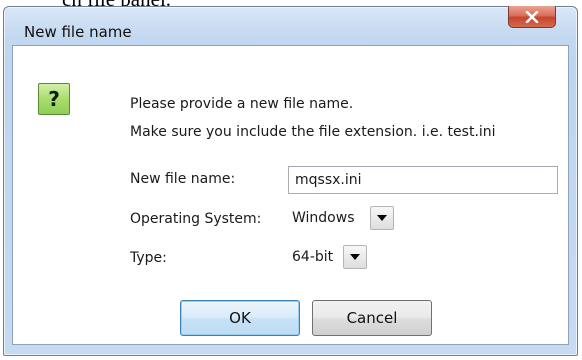 The height and width of the screenshot is (360, 582). Describe the element at coordinates (78, 32) in the screenshot. I see `dialog-title: New file name` at that location.